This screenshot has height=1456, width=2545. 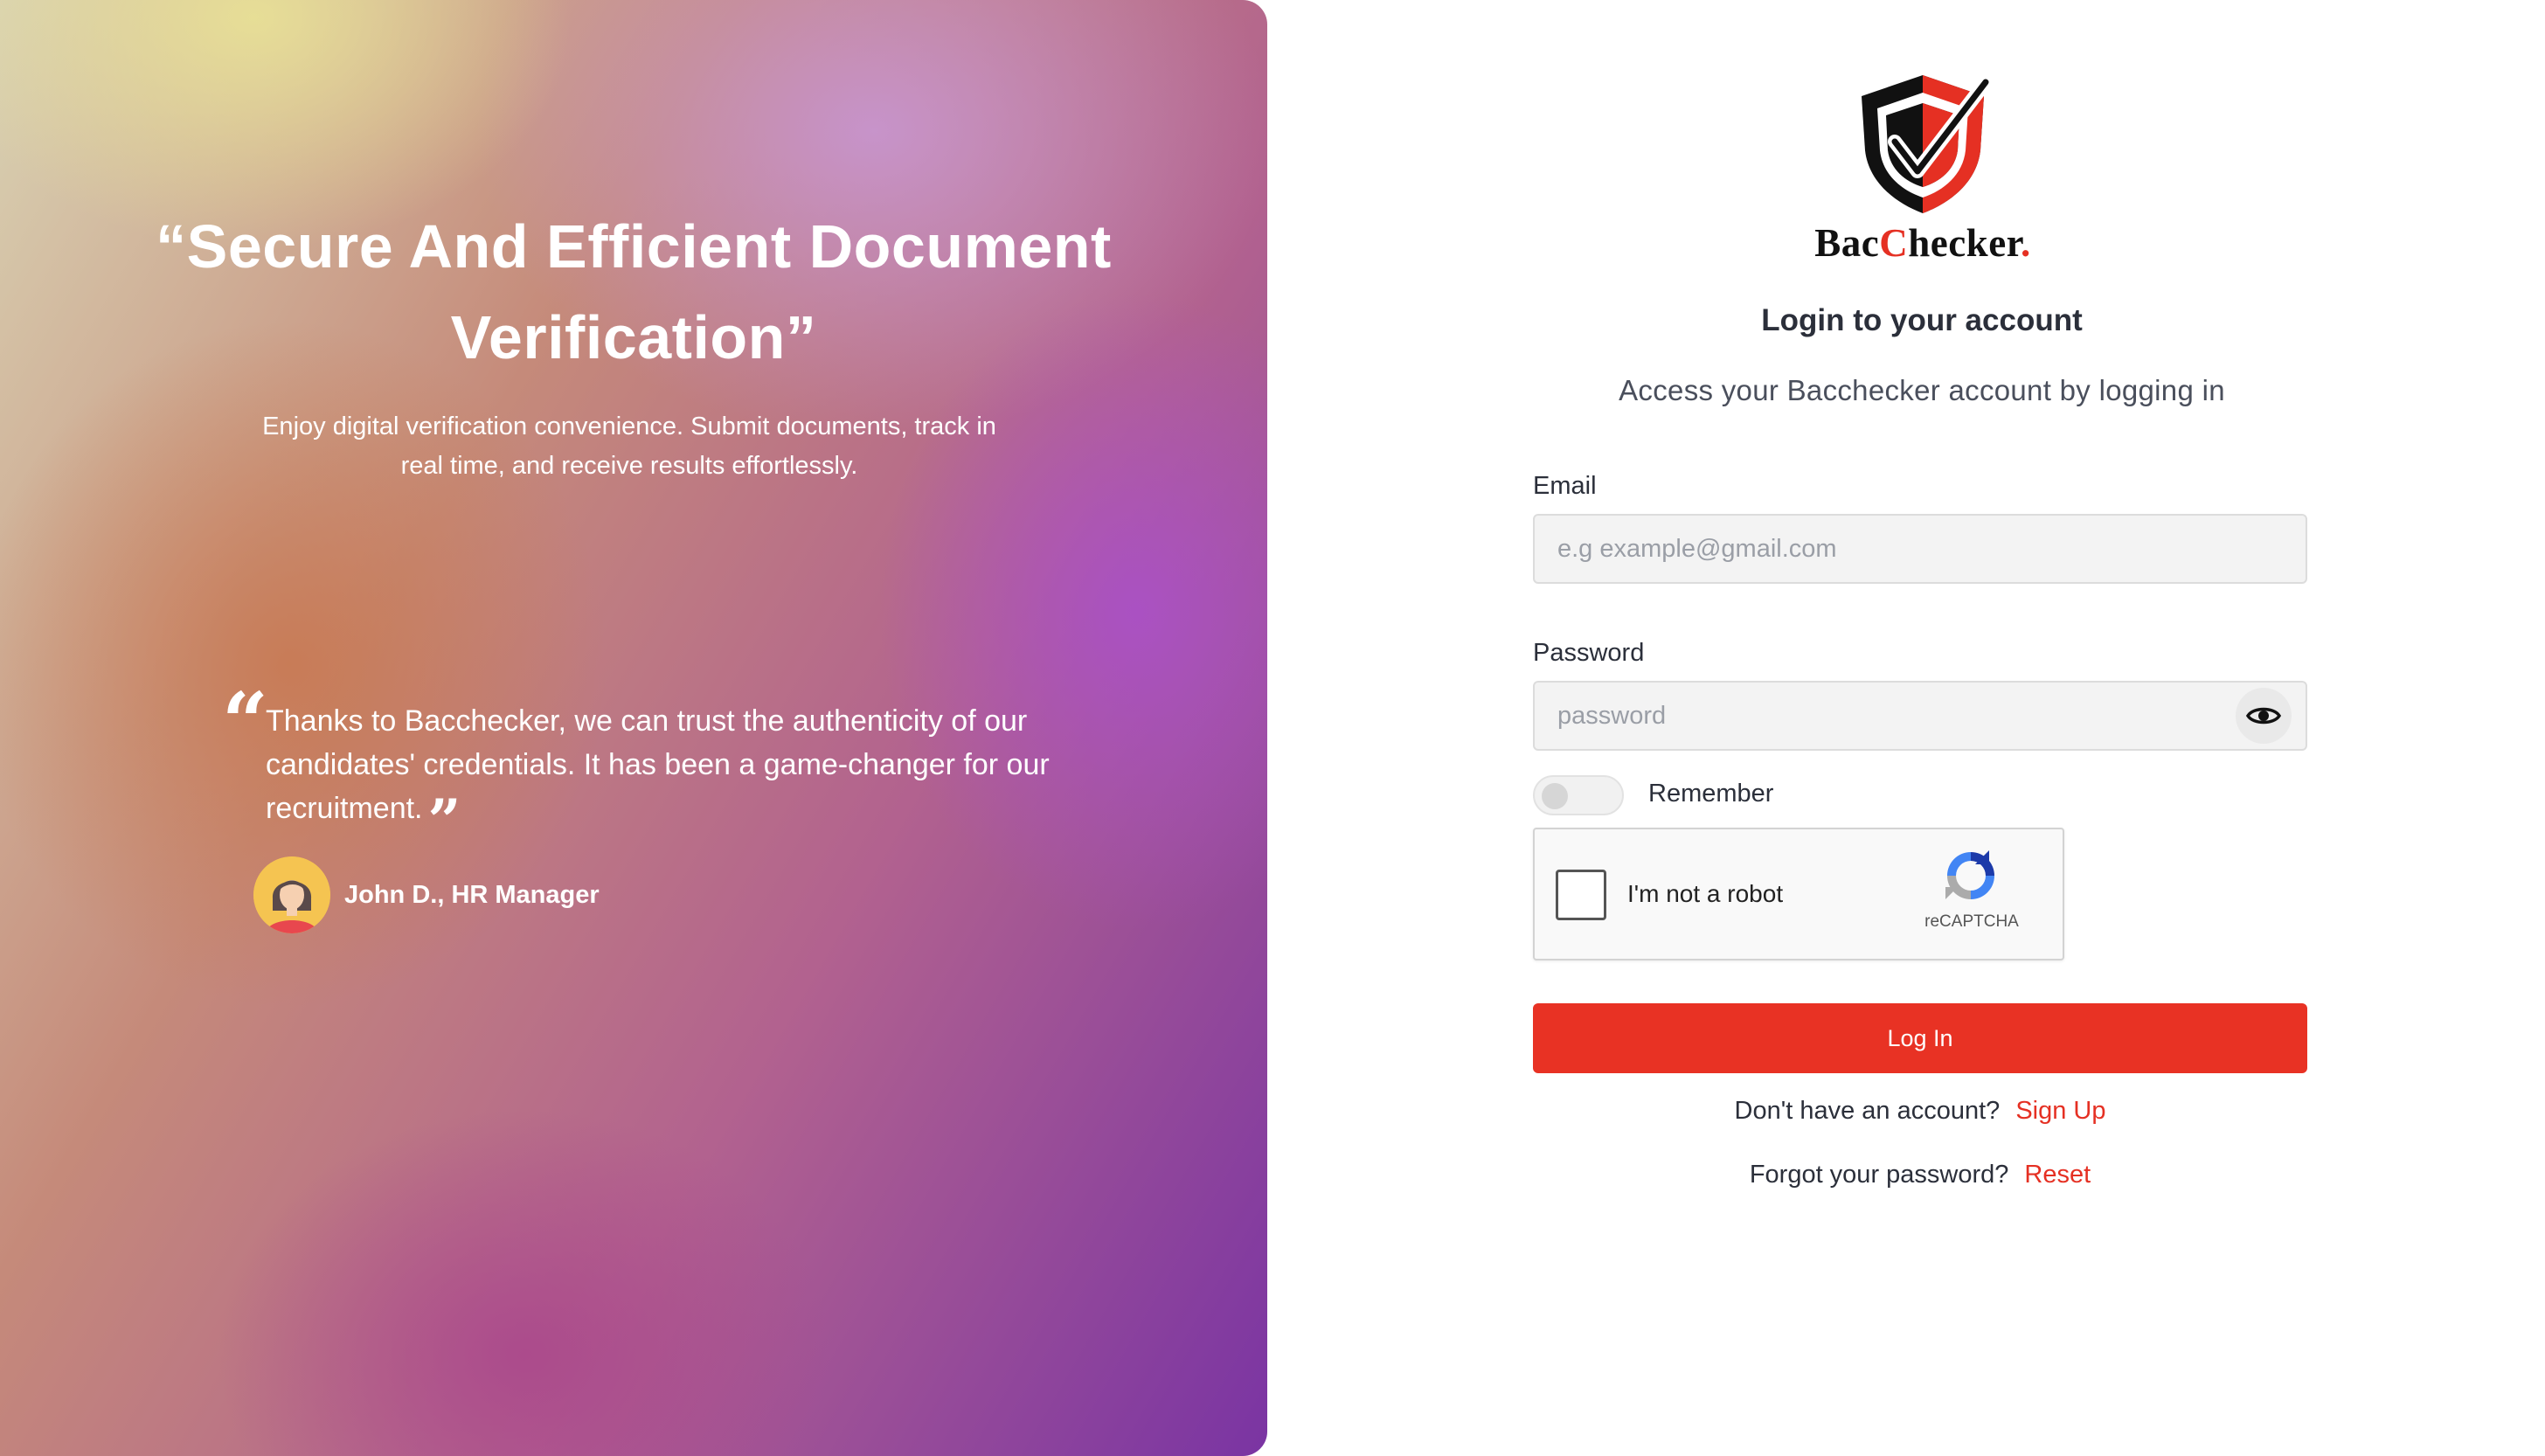 What do you see at coordinates (1706, 893) in the screenshot?
I see `recaptcha-label: I'm not a robot` at bounding box center [1706, 893].